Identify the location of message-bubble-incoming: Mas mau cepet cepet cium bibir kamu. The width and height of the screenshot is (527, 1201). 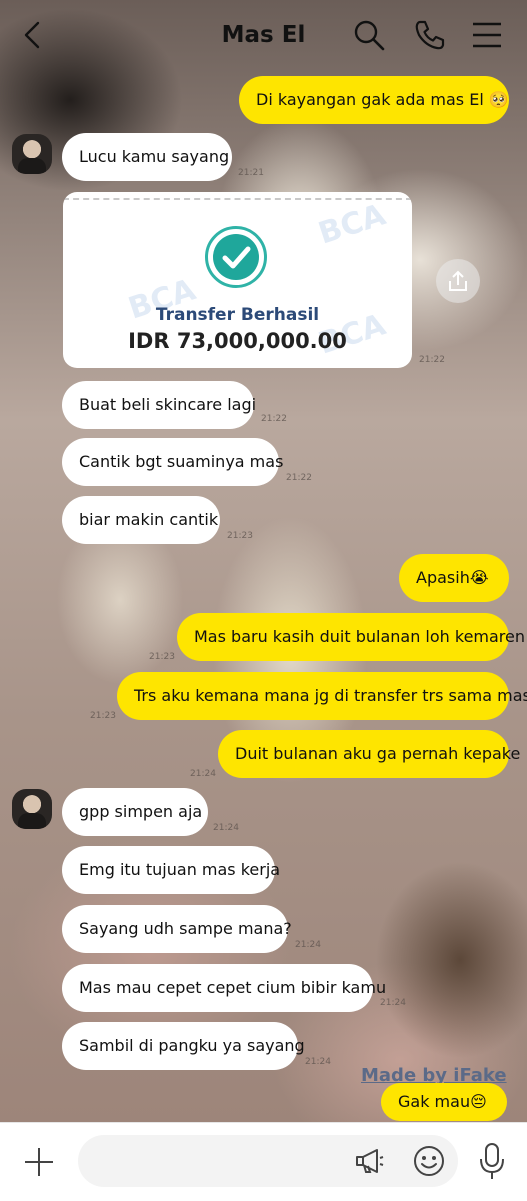
(224, 988).